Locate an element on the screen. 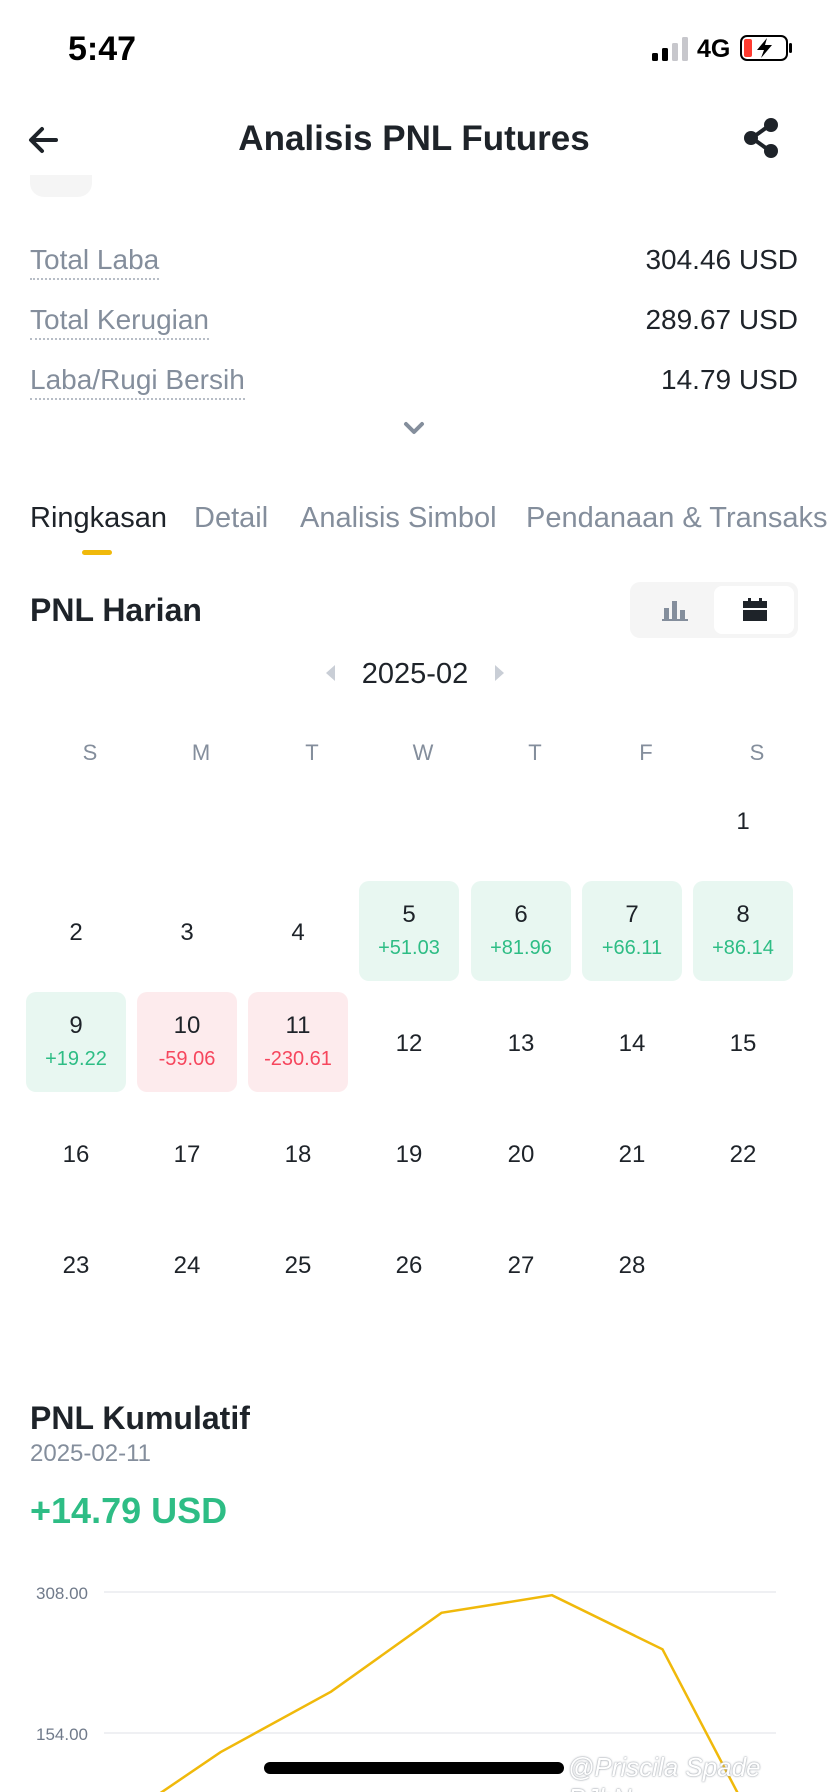  month-label: 2025-02 is located at coordinates (415, 674).